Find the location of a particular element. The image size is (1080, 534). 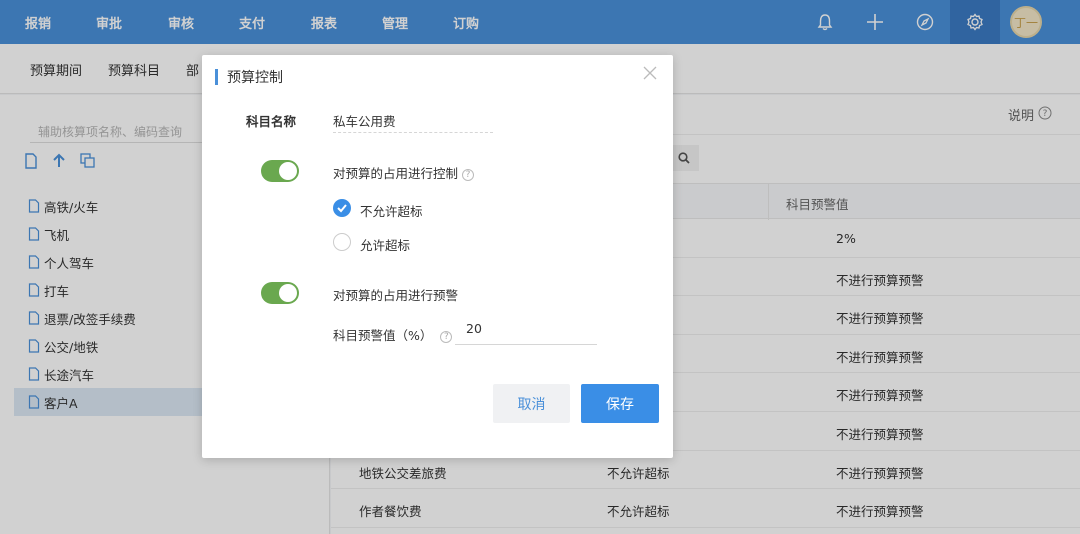

option-disallow-label: 不允许超标 is located at coordinates (391, 211).